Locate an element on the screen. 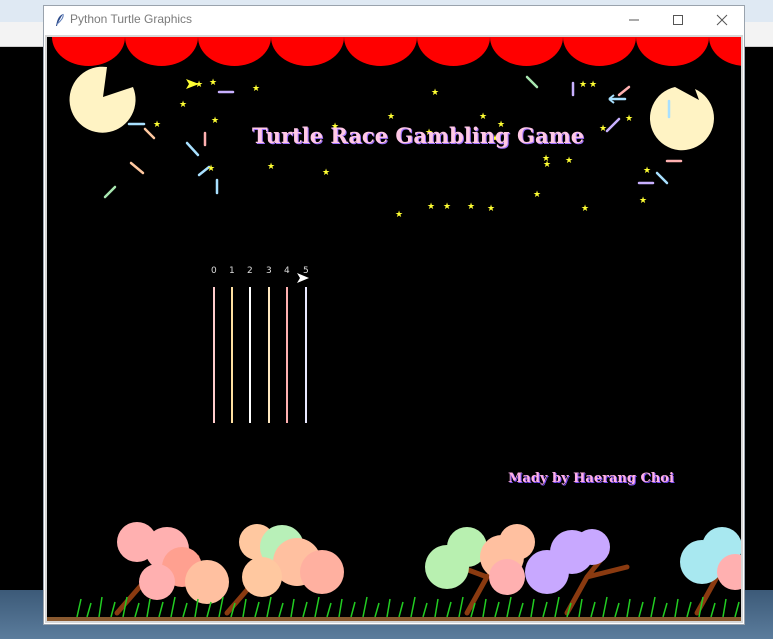 The image size is (773, 639). lane-number-5: 5 is located at coordinates (306, 271).